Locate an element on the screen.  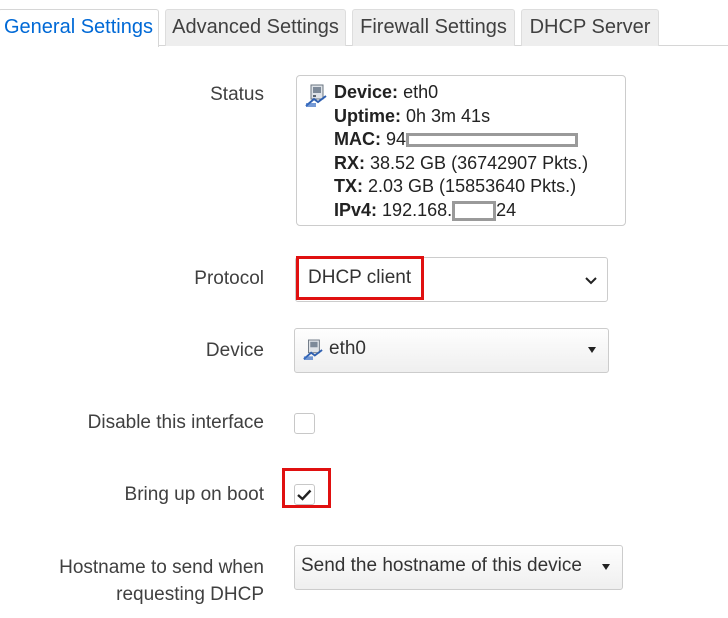
redacted-ip is located at coordinates (474, 211).